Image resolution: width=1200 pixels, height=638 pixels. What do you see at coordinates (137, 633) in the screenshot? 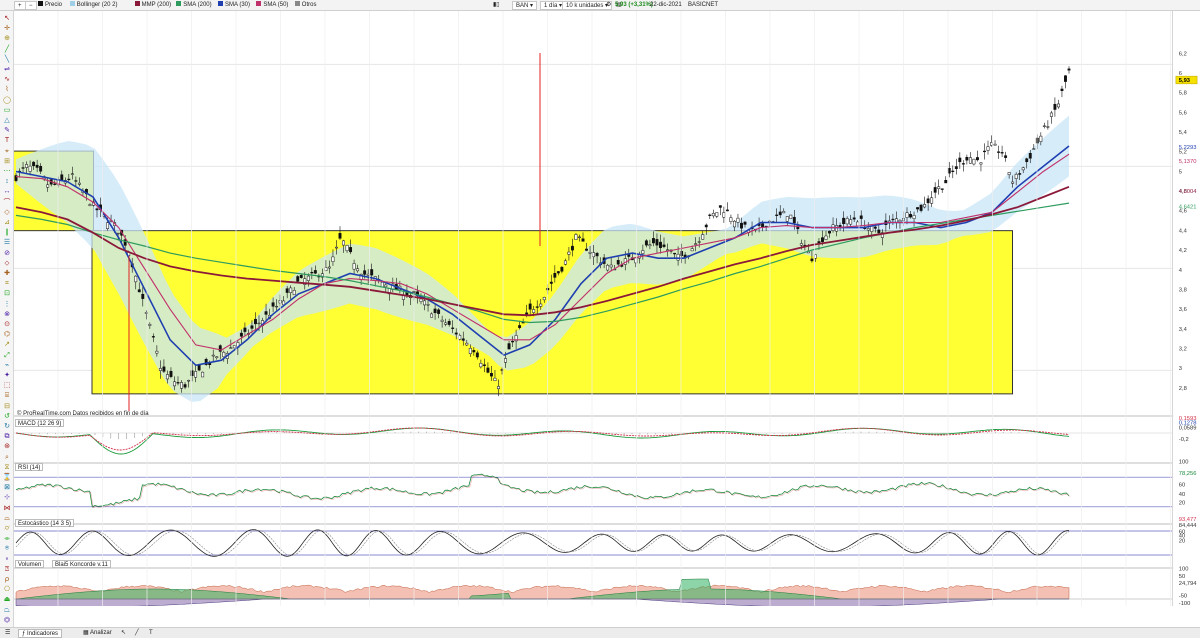
I see `line-tool-icon: ╱` at bounding box center [137, 633].